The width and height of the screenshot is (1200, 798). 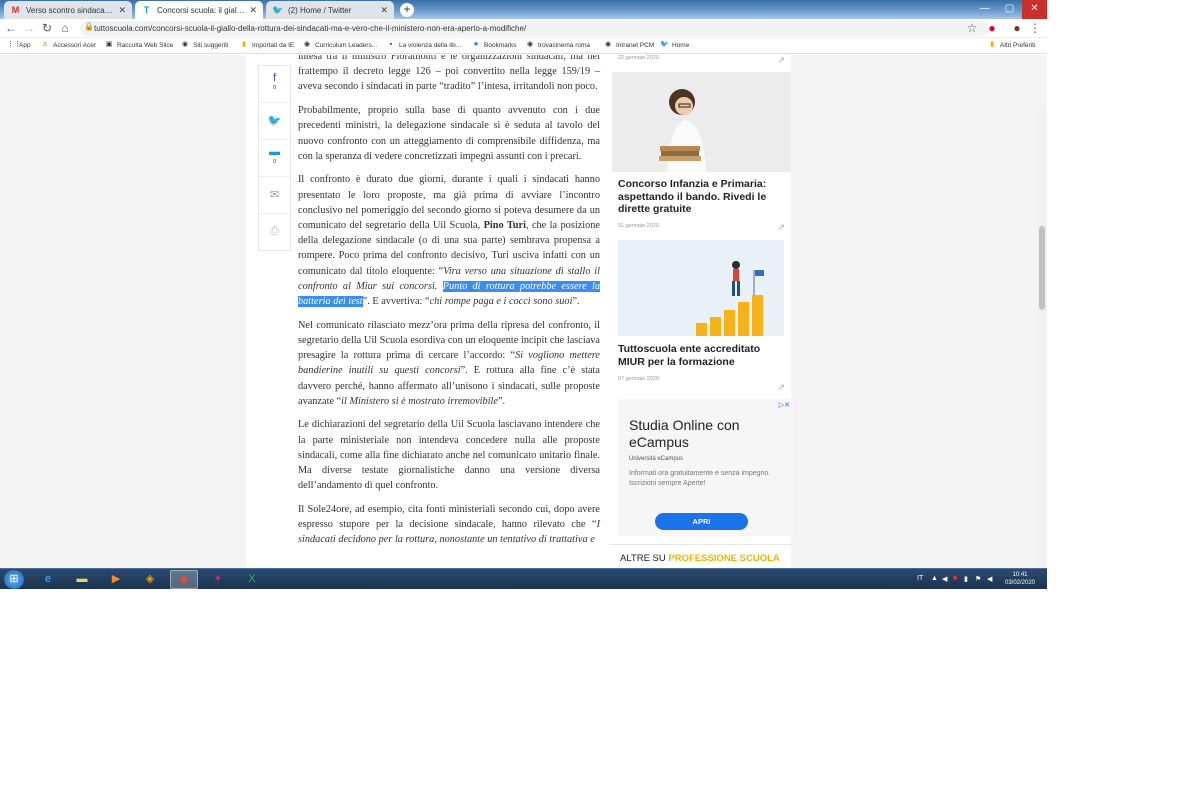 I want to click on scrollbar-thumb, so click(x=1042, y=268).